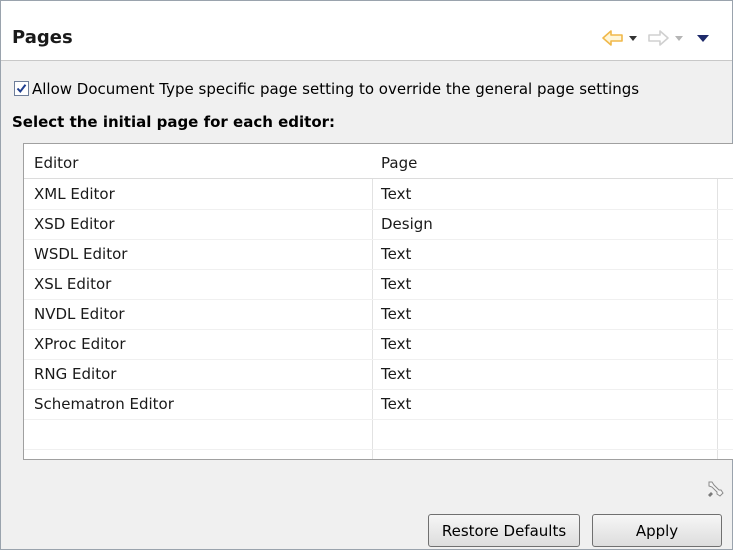 This screenshot has width=733, height=550. Describe the element at coordinates (714, 489) in the screenshot. I see `wrench-icon` at that location.